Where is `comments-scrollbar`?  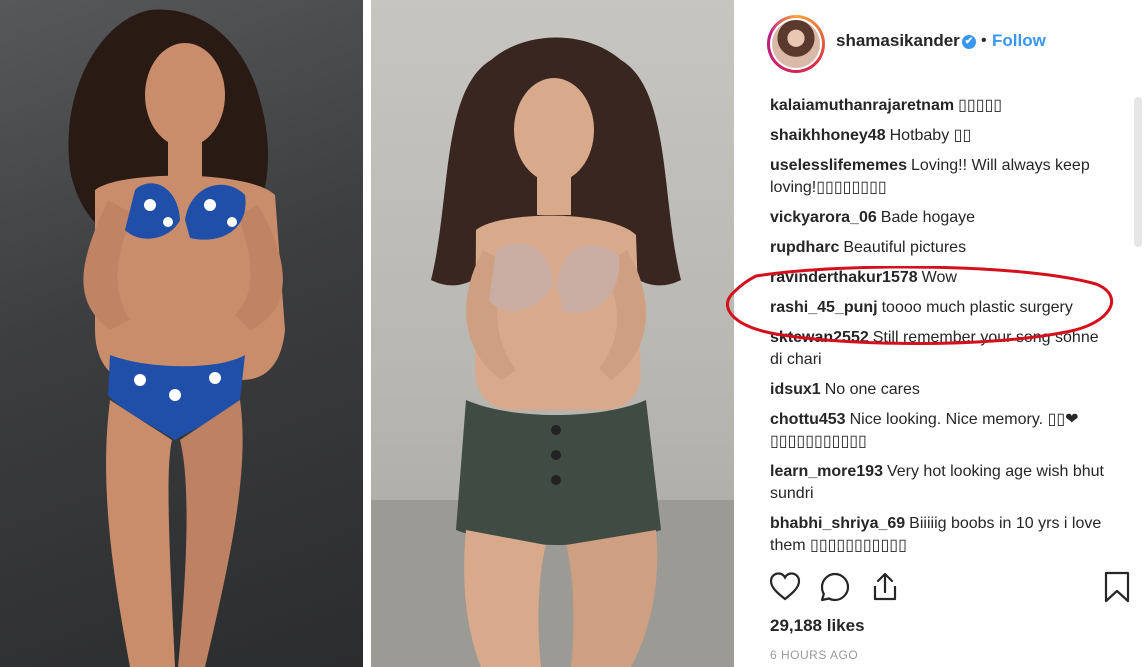
comments-scrollbar is located at coordinates (1138, 325).